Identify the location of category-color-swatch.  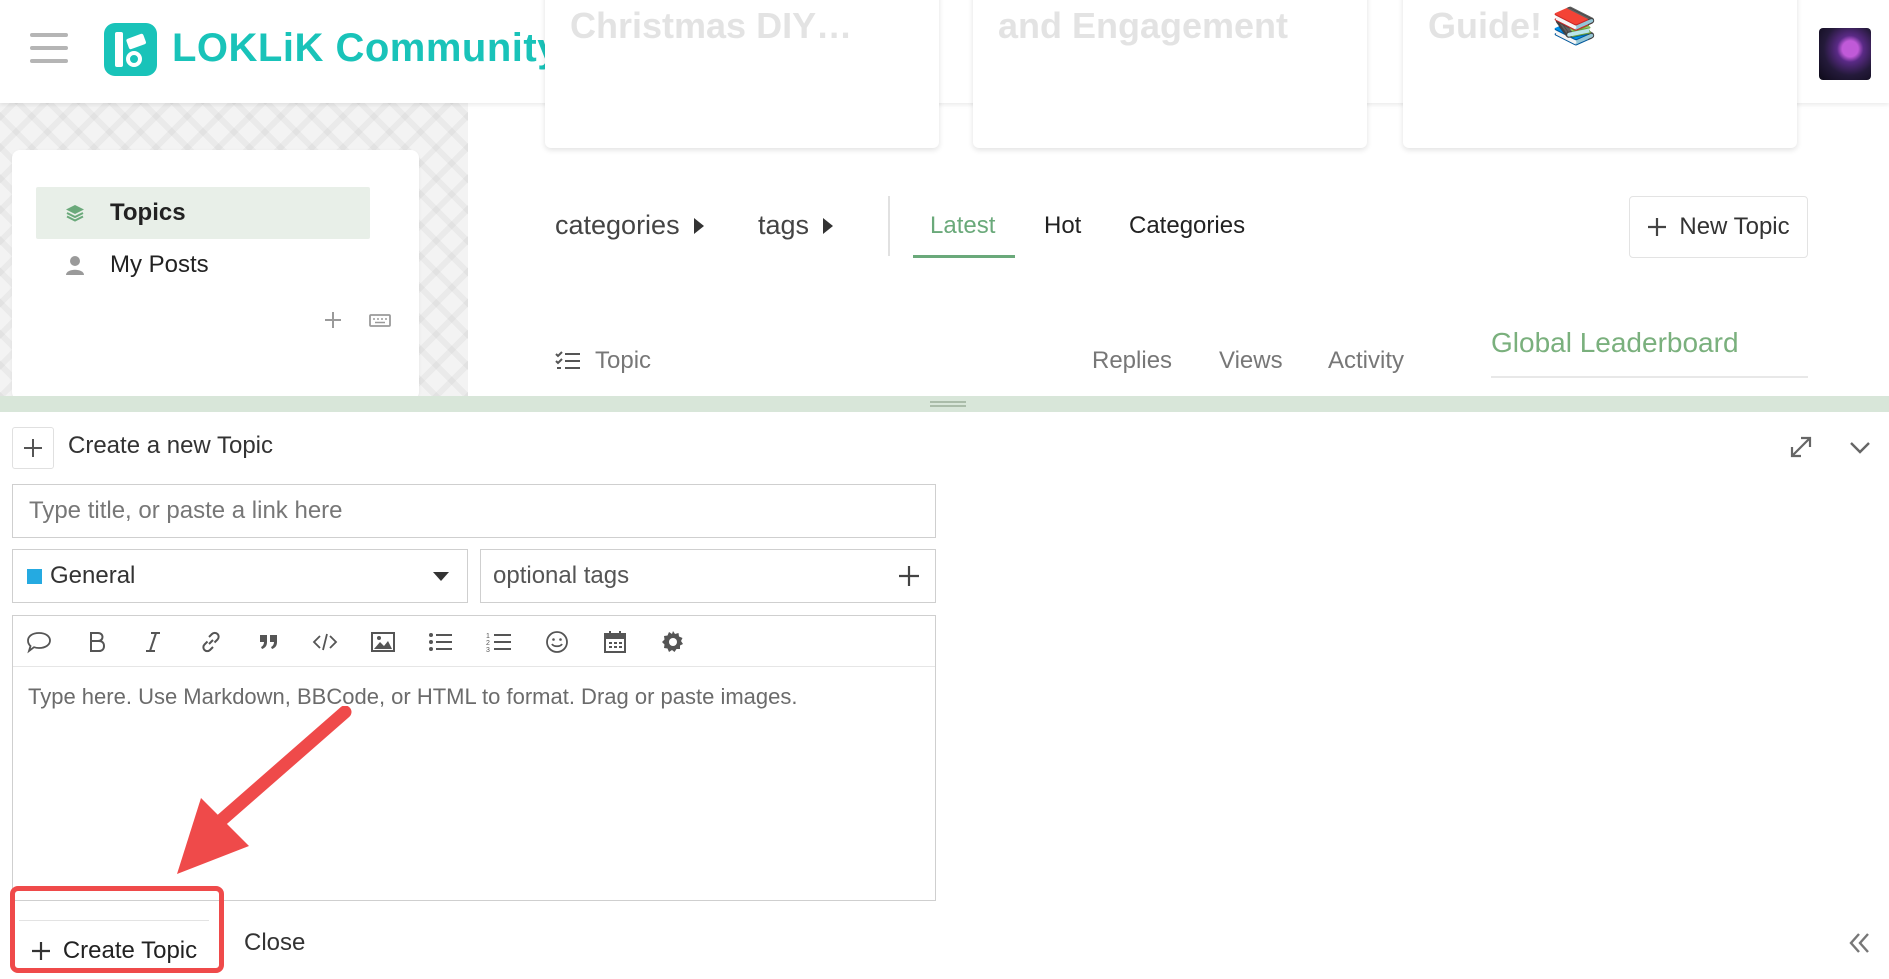
(34, 576).